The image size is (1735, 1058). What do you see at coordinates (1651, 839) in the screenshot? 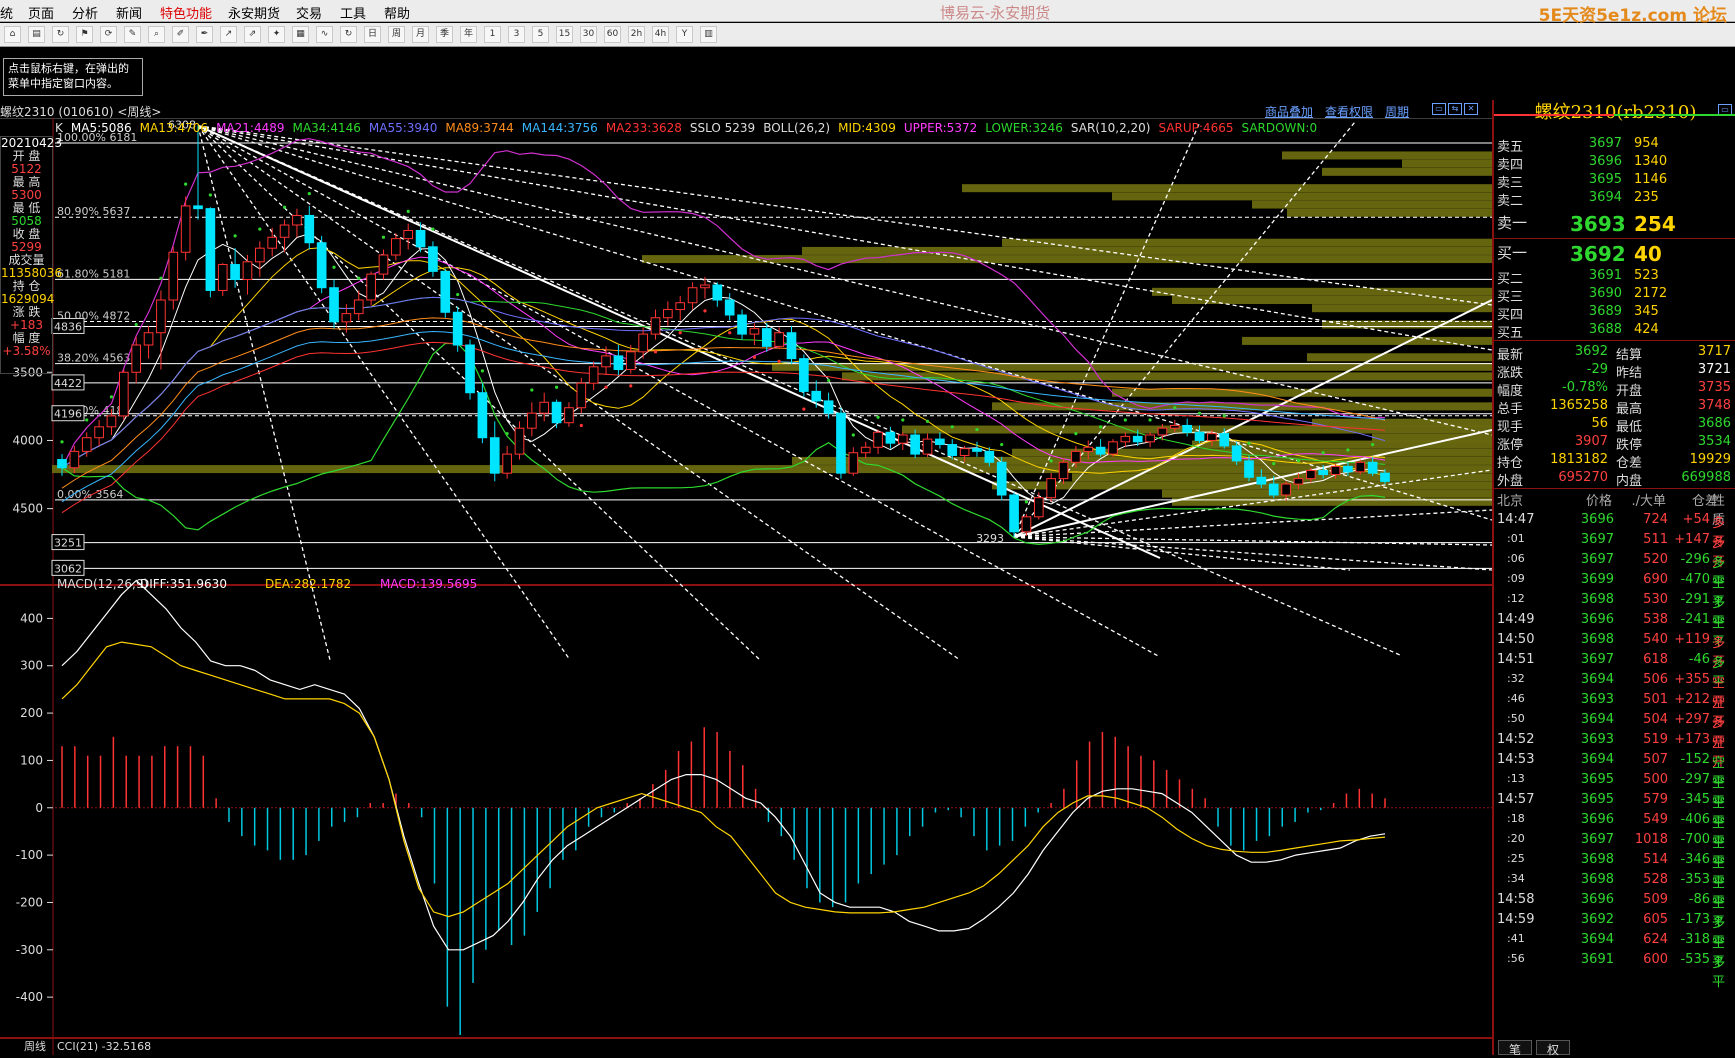
I see `tick-volume: 1018` at bounding box center [1651, 839].